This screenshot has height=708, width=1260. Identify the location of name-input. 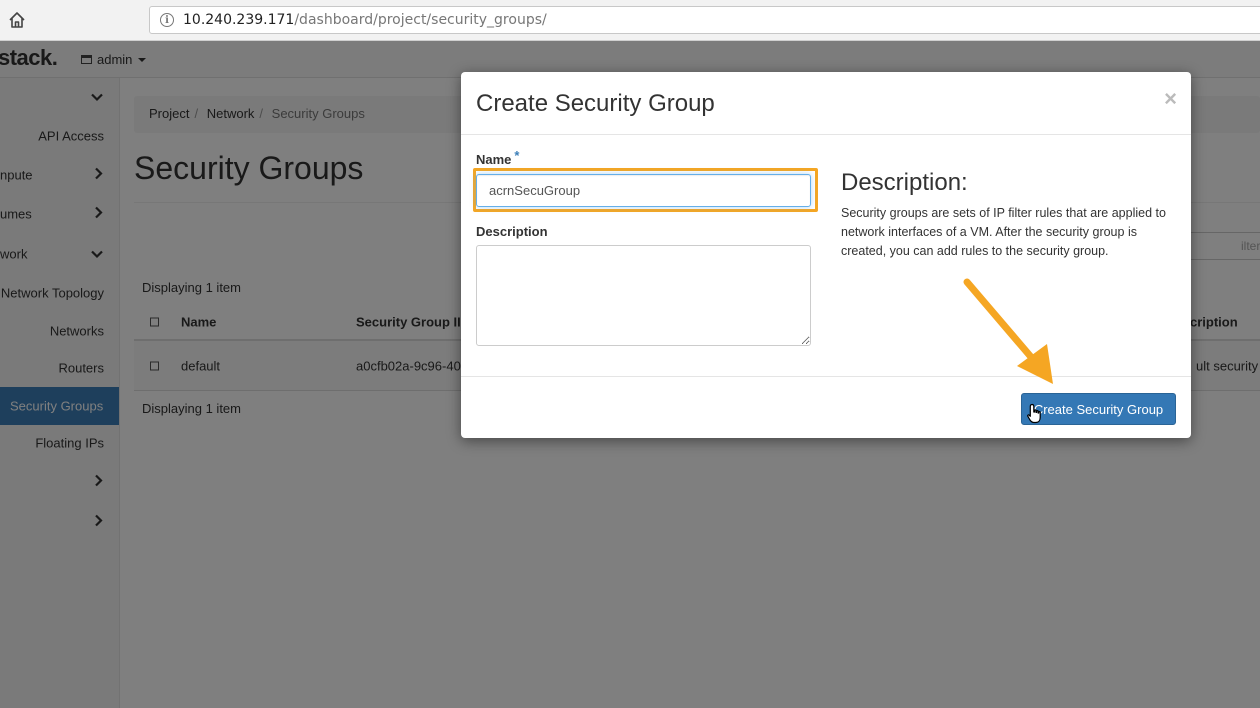
(643, 190).